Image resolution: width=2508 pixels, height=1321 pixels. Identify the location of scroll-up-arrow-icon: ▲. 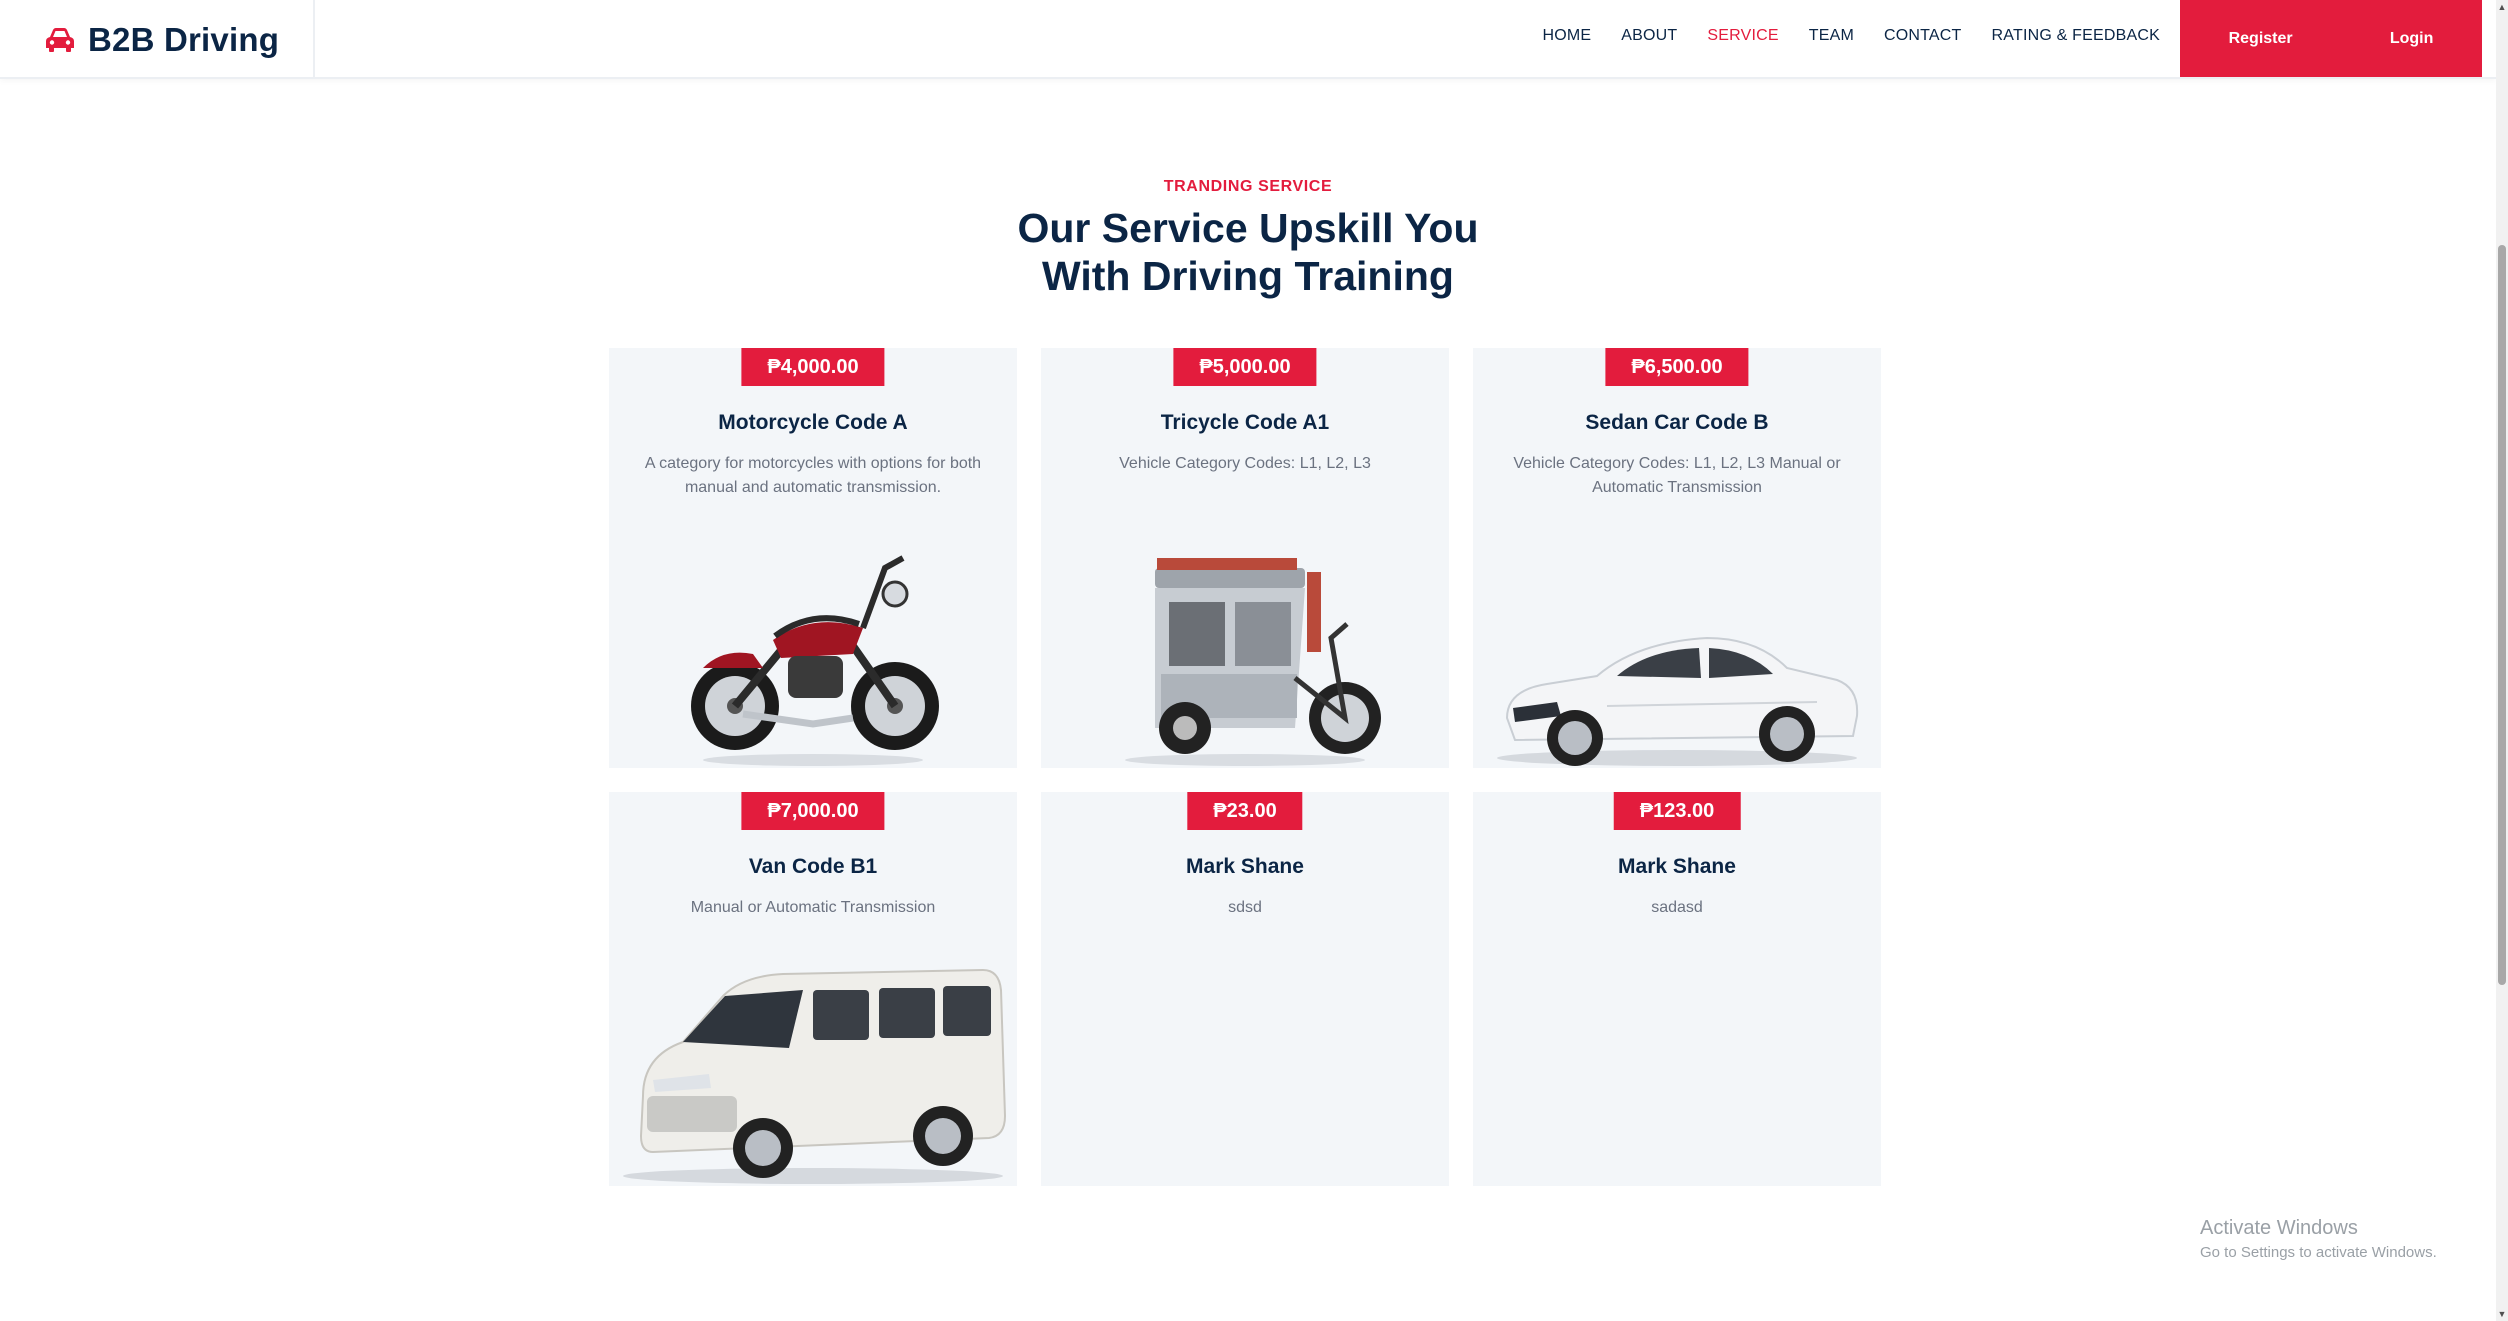
(2502, 7).